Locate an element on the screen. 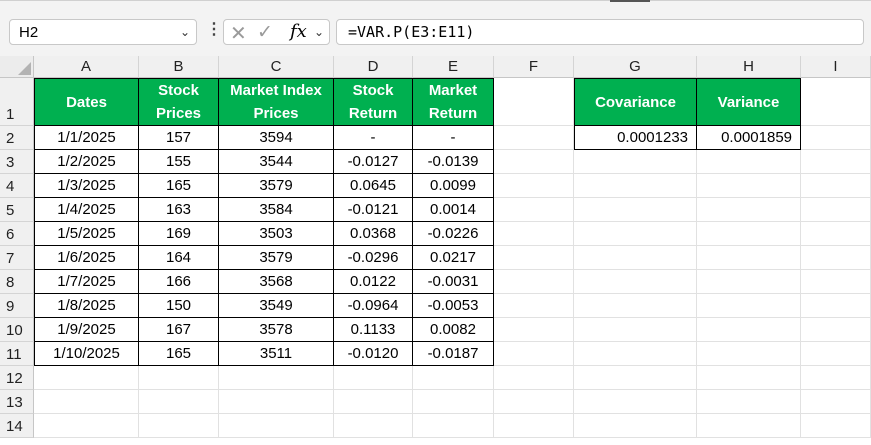 The image size is (871, 445). table-cell: 150 is located at coordinates (179, 306).